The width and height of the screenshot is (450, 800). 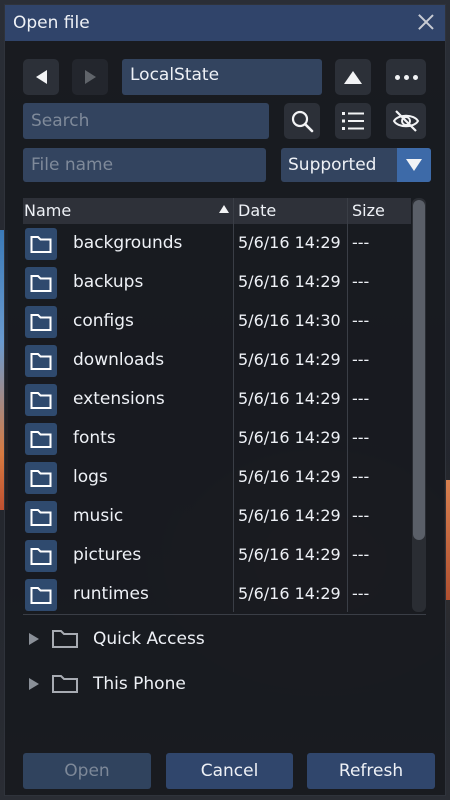 I want to click on file-name: music, so click(x=98, y=516).